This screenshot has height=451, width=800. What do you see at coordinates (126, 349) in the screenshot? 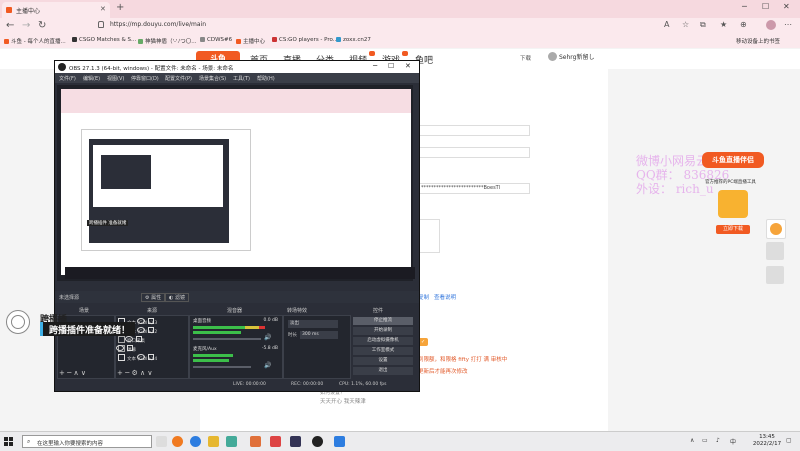
I see `source-item: 弹幕` at bounding box center [126, 349].